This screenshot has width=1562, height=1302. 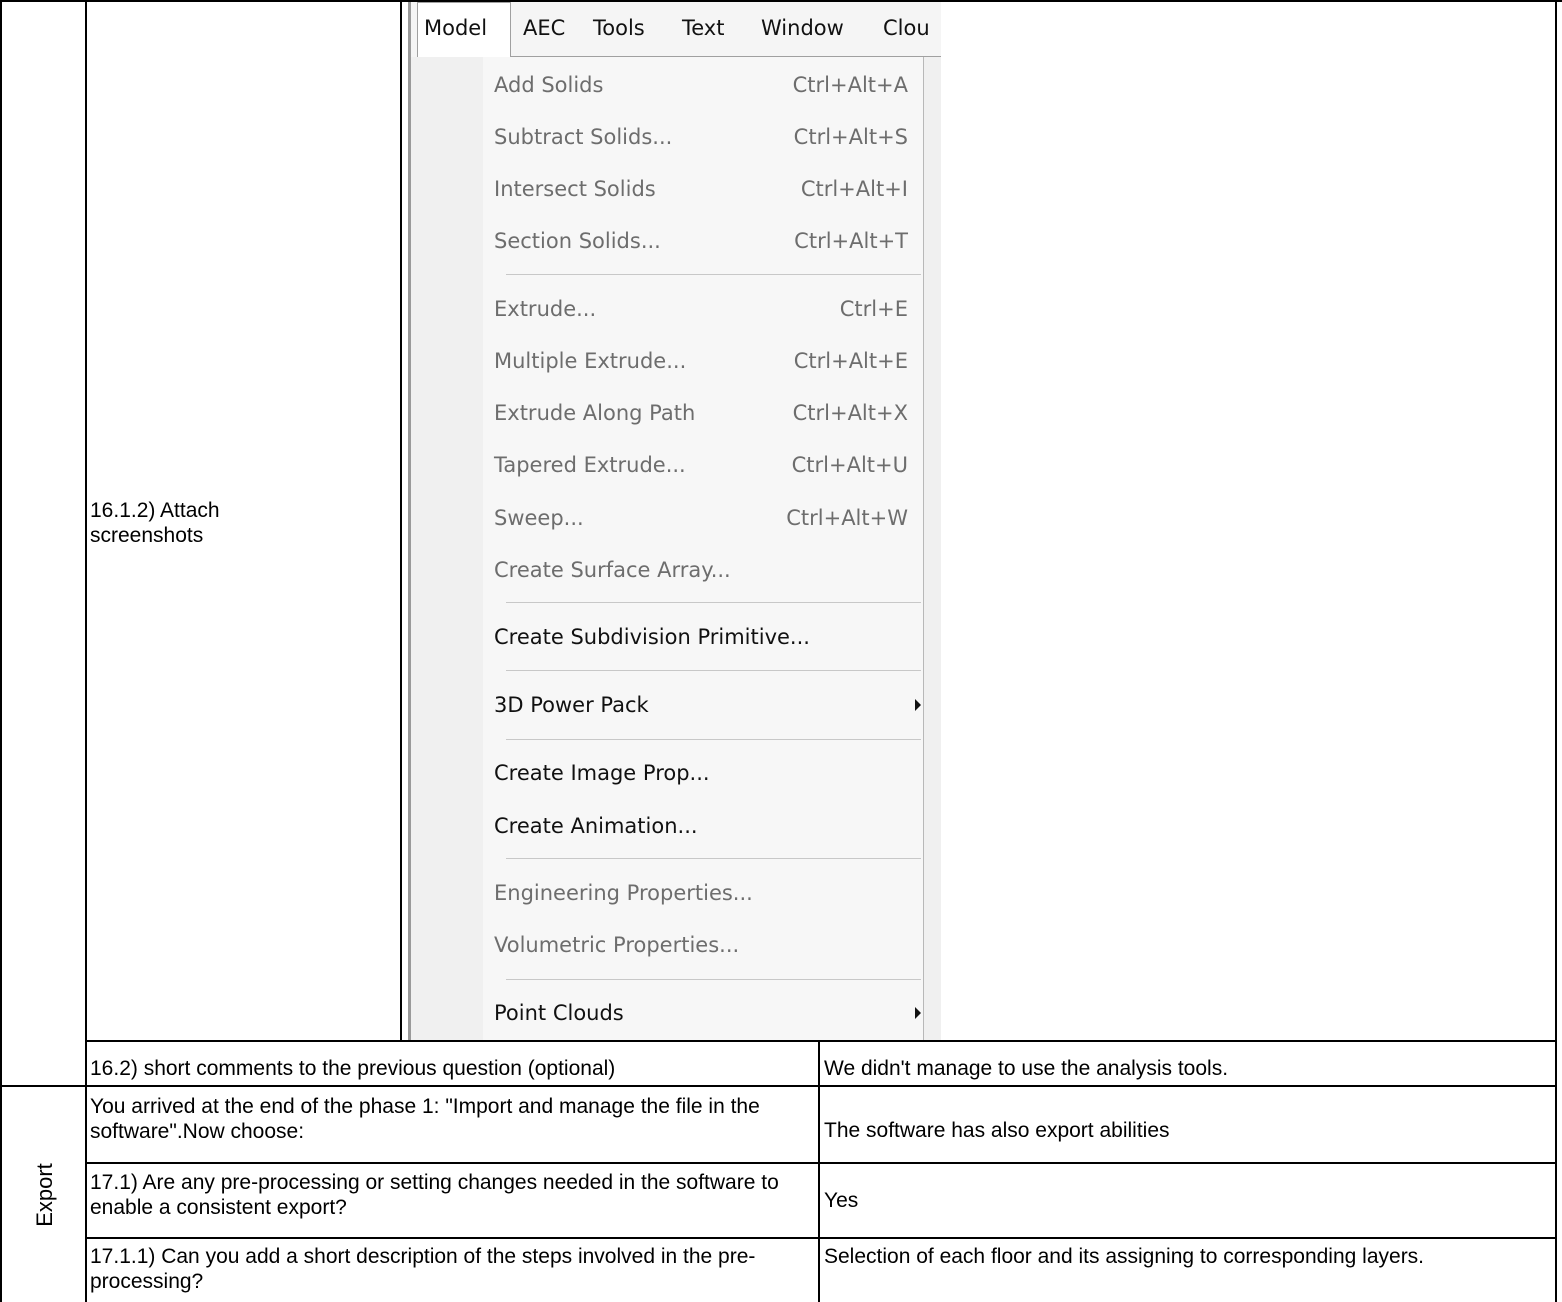 What do you see at coordinates (850, 413) in the screenshot?
I see `shortcut-extrude-along-path: Ctrl+Alt+X` at bounding box center [850, 413].